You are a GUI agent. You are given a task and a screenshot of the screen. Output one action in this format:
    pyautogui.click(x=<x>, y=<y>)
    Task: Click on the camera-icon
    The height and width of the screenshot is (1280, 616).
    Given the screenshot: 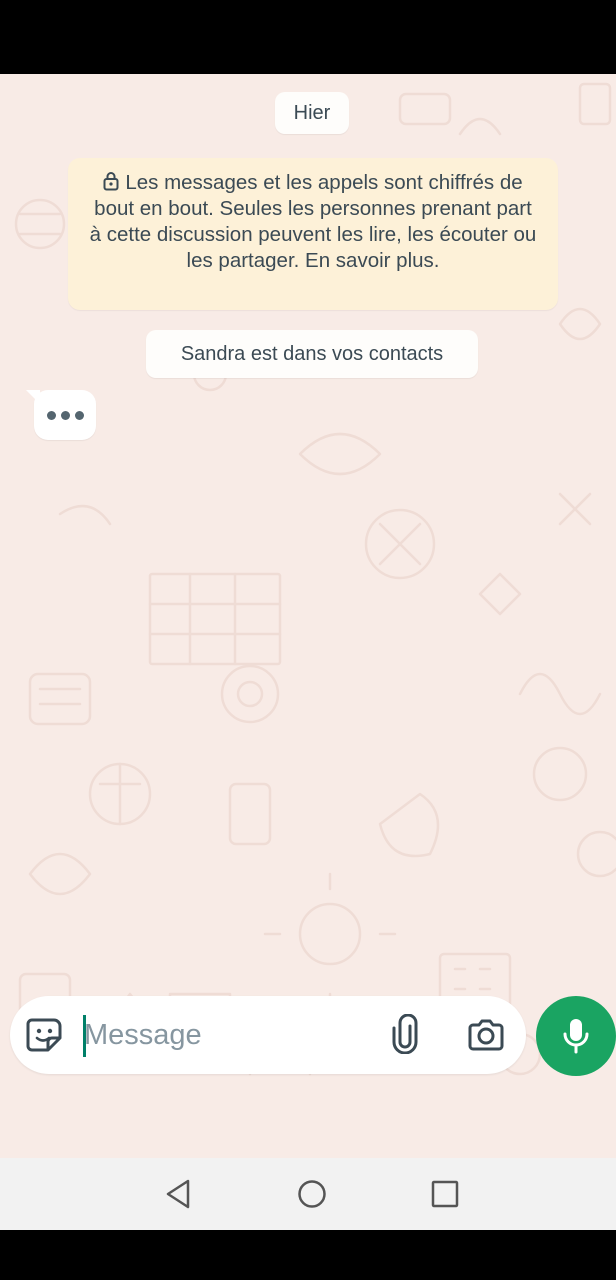 What is the action you would take?
    pyautogui.click(x=486, y=1035)
    